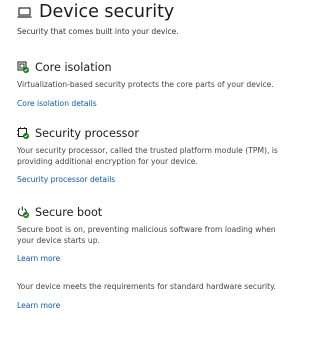 The height and width of the screenshot is (340, 320). Describe the element at coordinates (66, 179) in the screenshot. I see `security-processor-details-link: Security processor details` at that location.